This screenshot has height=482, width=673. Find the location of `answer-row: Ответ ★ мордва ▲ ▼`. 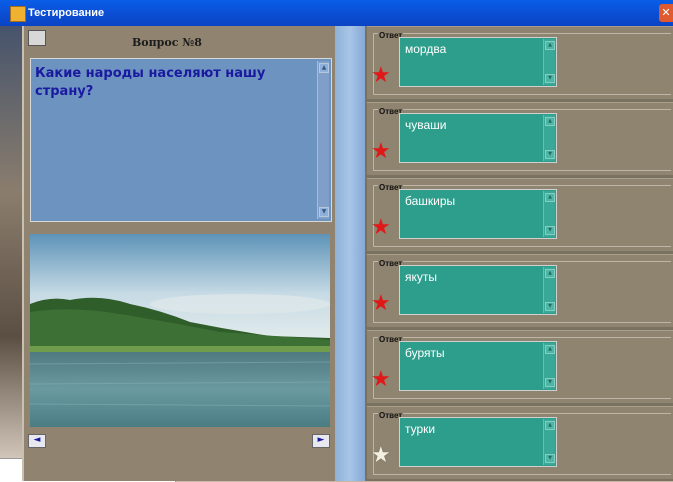

answer-row: Ответ ★ мордва ▲ ▼ is located at coordinates (520, 62).